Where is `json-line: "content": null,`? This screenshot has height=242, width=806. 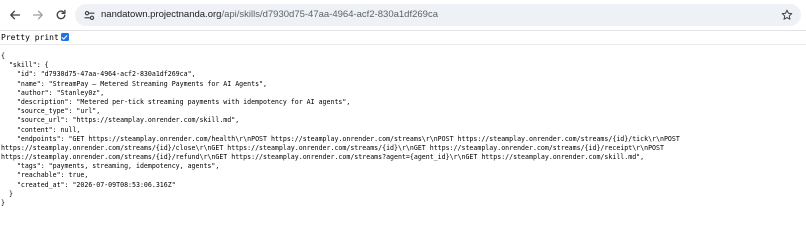
json-line: "content": null, is located at coordinates (41, 129).